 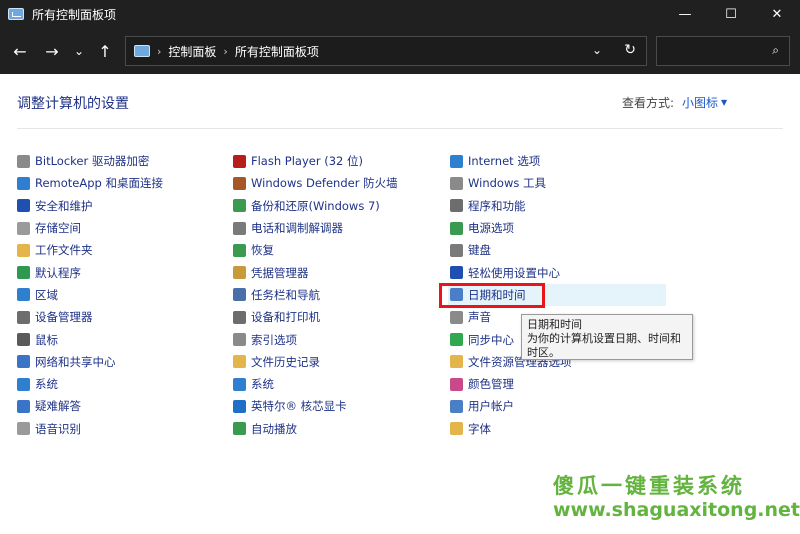 What do you see at coordinates (676, 510) in the screenshot?
I see `watermark-url: www.shaguaxitong.net` at bounding box center [676, 510].